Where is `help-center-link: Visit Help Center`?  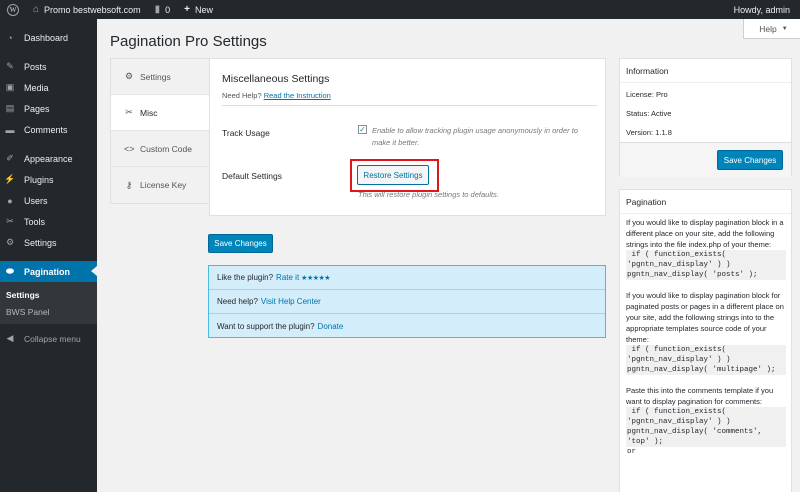 help-center-link: Visit Help Center is located at coordinates (291, 301).